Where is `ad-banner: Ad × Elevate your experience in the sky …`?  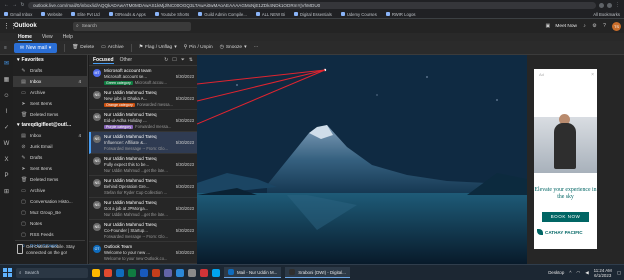
ad-banner: Ad × Elevate your experience in the sky … is located at coordinates (565, 159).